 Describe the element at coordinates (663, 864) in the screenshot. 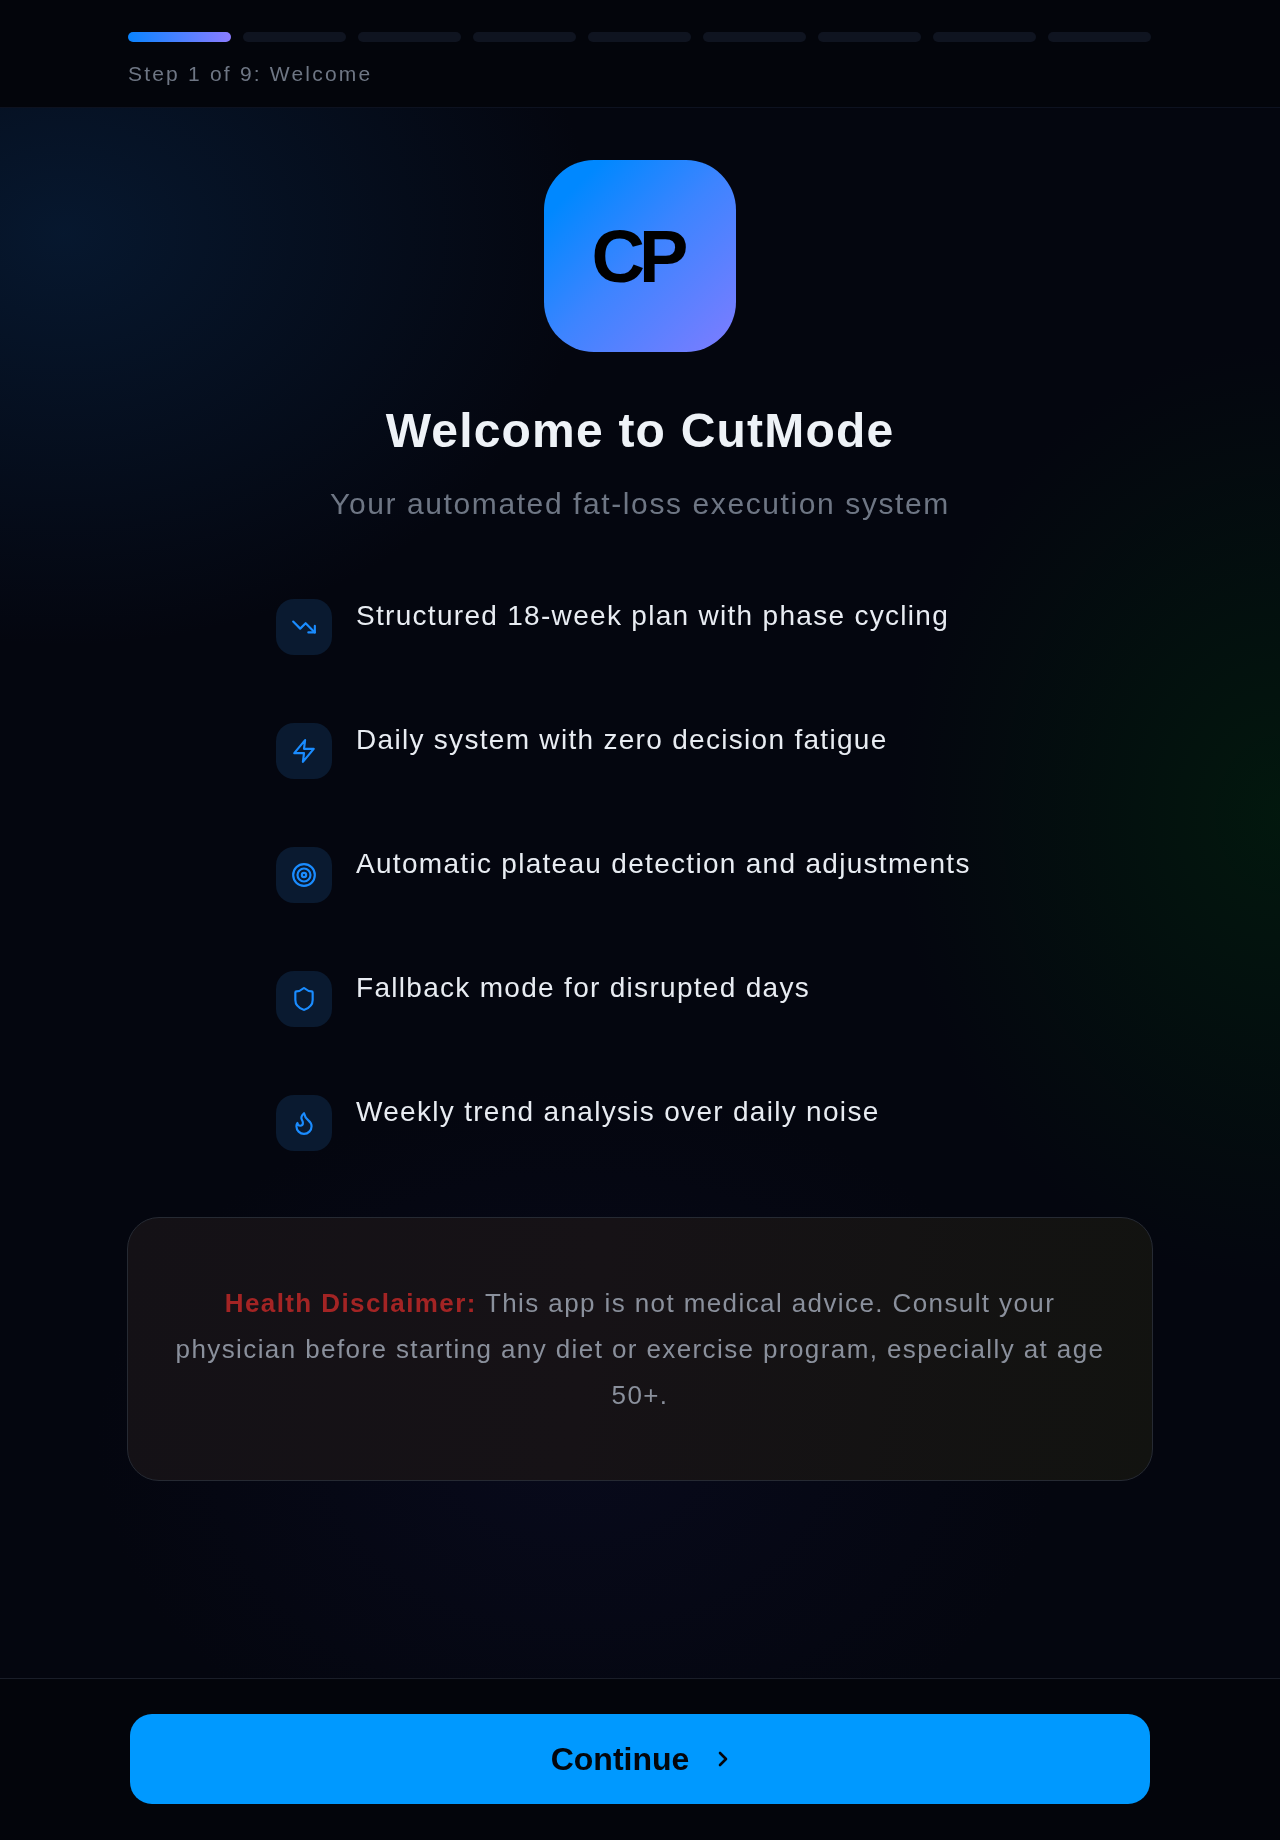

I see `feature-text: Automatic plateau detection and adjustments` at that location.